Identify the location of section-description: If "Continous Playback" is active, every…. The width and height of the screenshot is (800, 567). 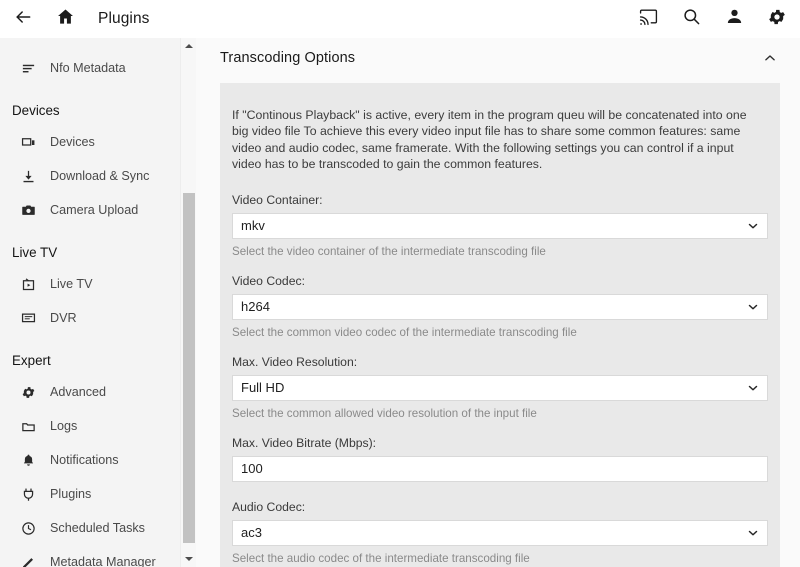
(489, 140).